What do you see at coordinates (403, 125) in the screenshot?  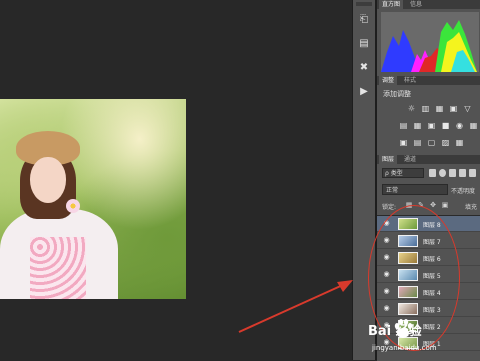 I see `hue-saturation-icon: ▤` at bounding box center [403, 125].